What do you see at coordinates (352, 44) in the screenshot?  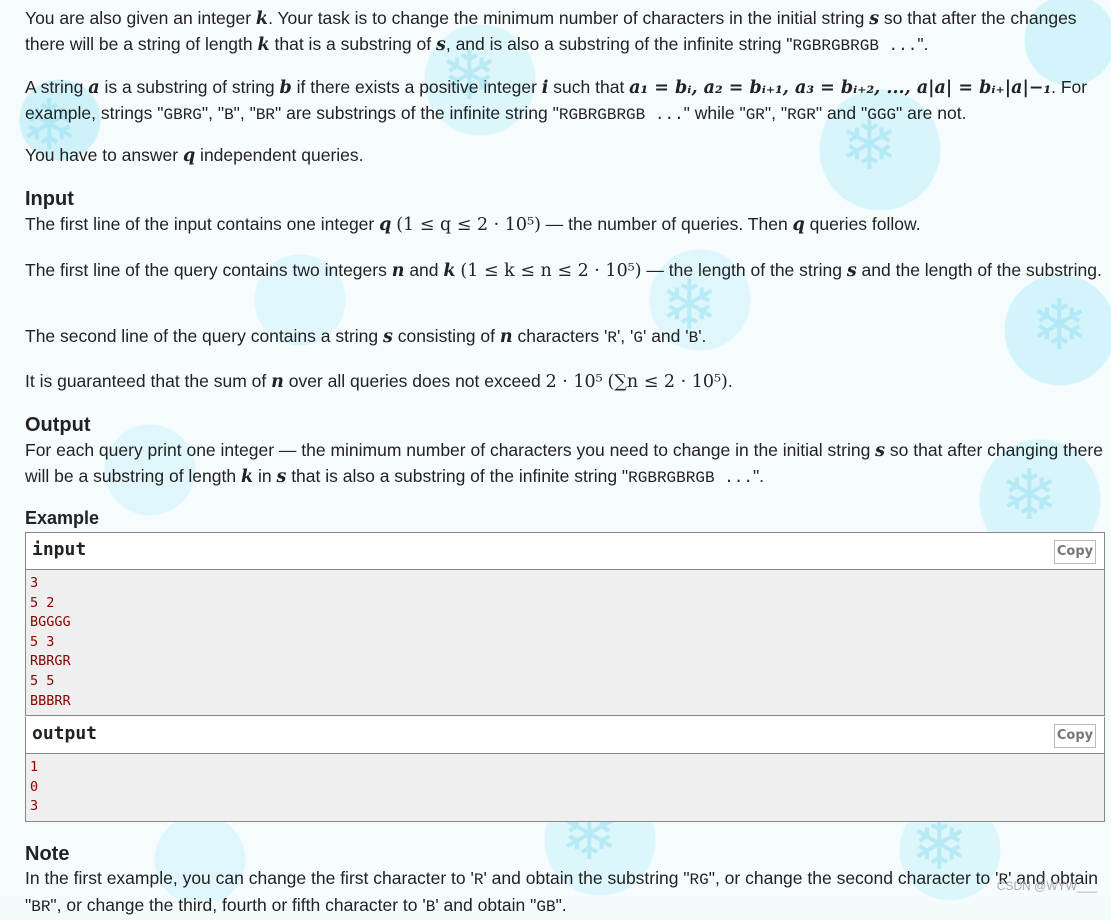 I see `text: that is a substring of` at bounding box center [352, 44].